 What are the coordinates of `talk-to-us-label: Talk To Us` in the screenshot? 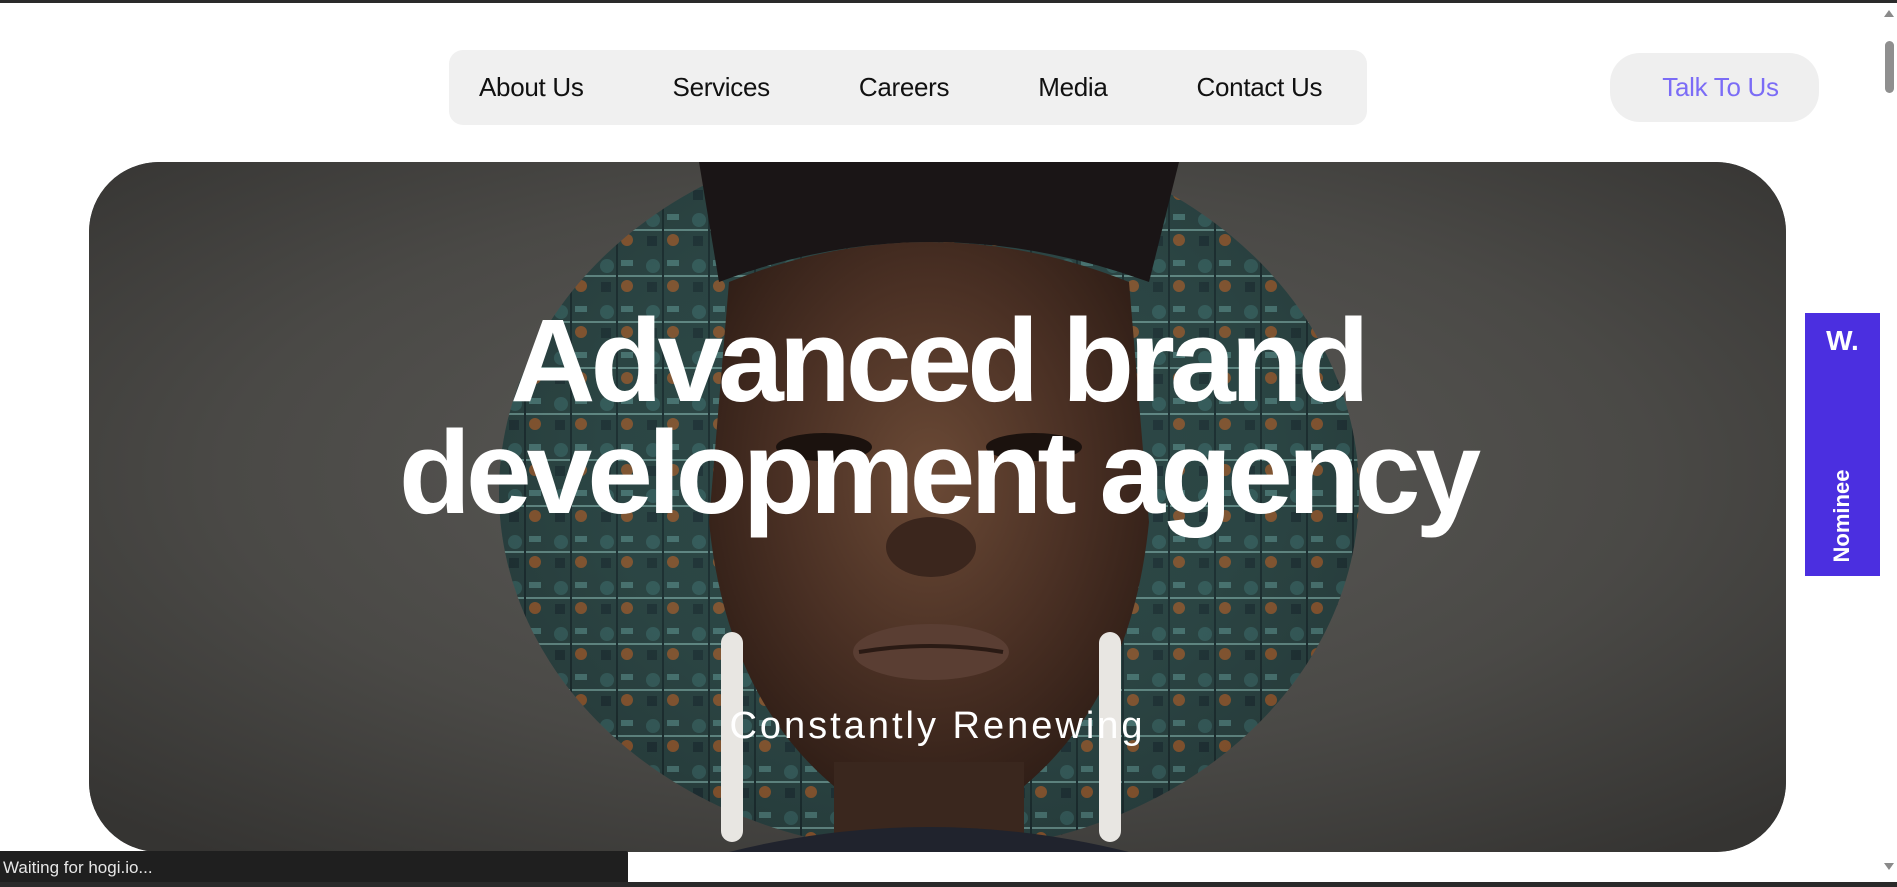 It's located at (1720, 87).